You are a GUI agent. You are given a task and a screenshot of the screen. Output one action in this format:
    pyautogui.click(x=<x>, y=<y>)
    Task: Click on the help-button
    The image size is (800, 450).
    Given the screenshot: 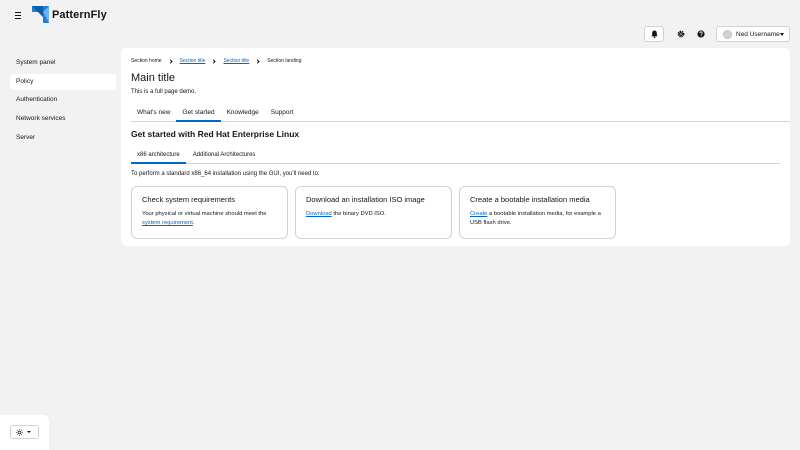 What is the action you would take?
    pyautogui.click(x=701, y=34)
    